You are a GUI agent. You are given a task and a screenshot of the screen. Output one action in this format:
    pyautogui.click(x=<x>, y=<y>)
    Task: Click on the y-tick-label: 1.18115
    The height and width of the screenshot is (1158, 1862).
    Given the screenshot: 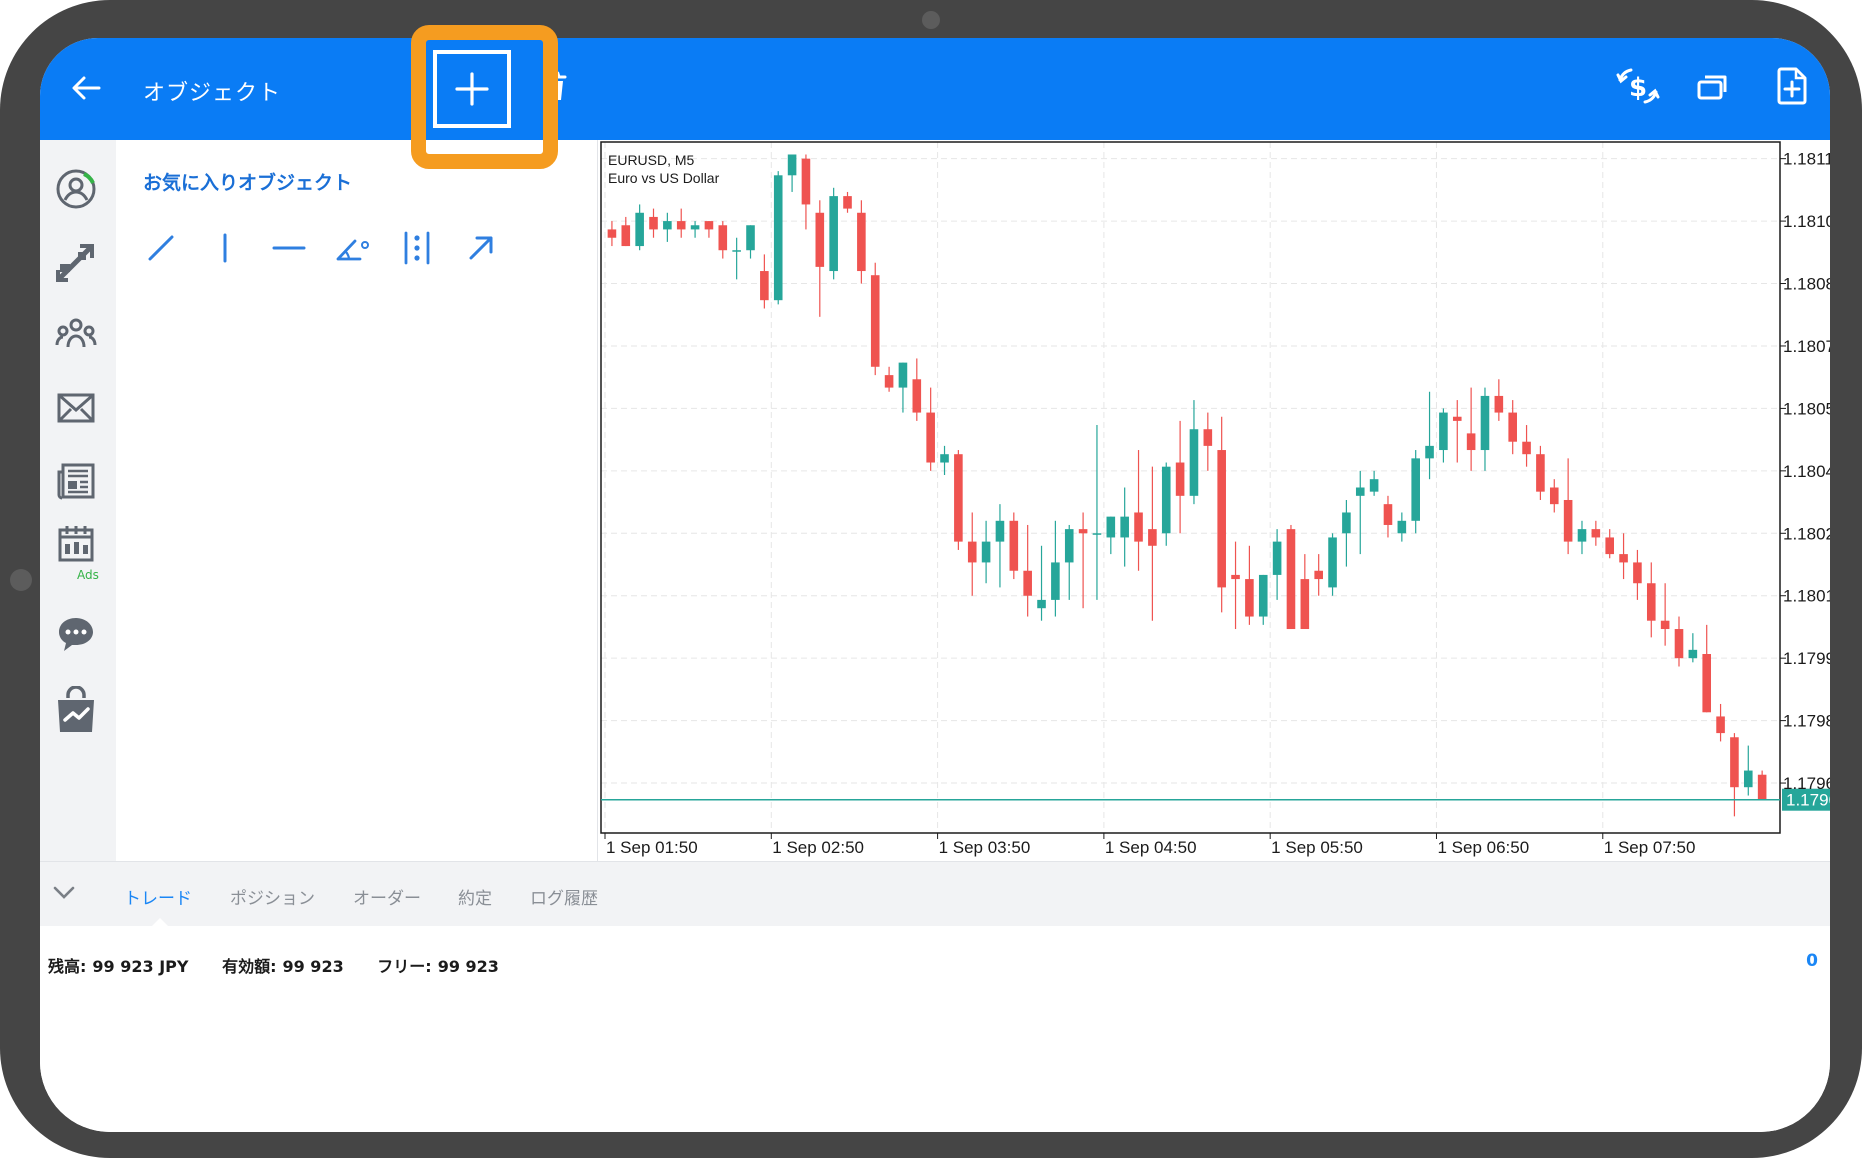 What is the action you would take?
    pyautogui.click(x=1806, y=159)
    